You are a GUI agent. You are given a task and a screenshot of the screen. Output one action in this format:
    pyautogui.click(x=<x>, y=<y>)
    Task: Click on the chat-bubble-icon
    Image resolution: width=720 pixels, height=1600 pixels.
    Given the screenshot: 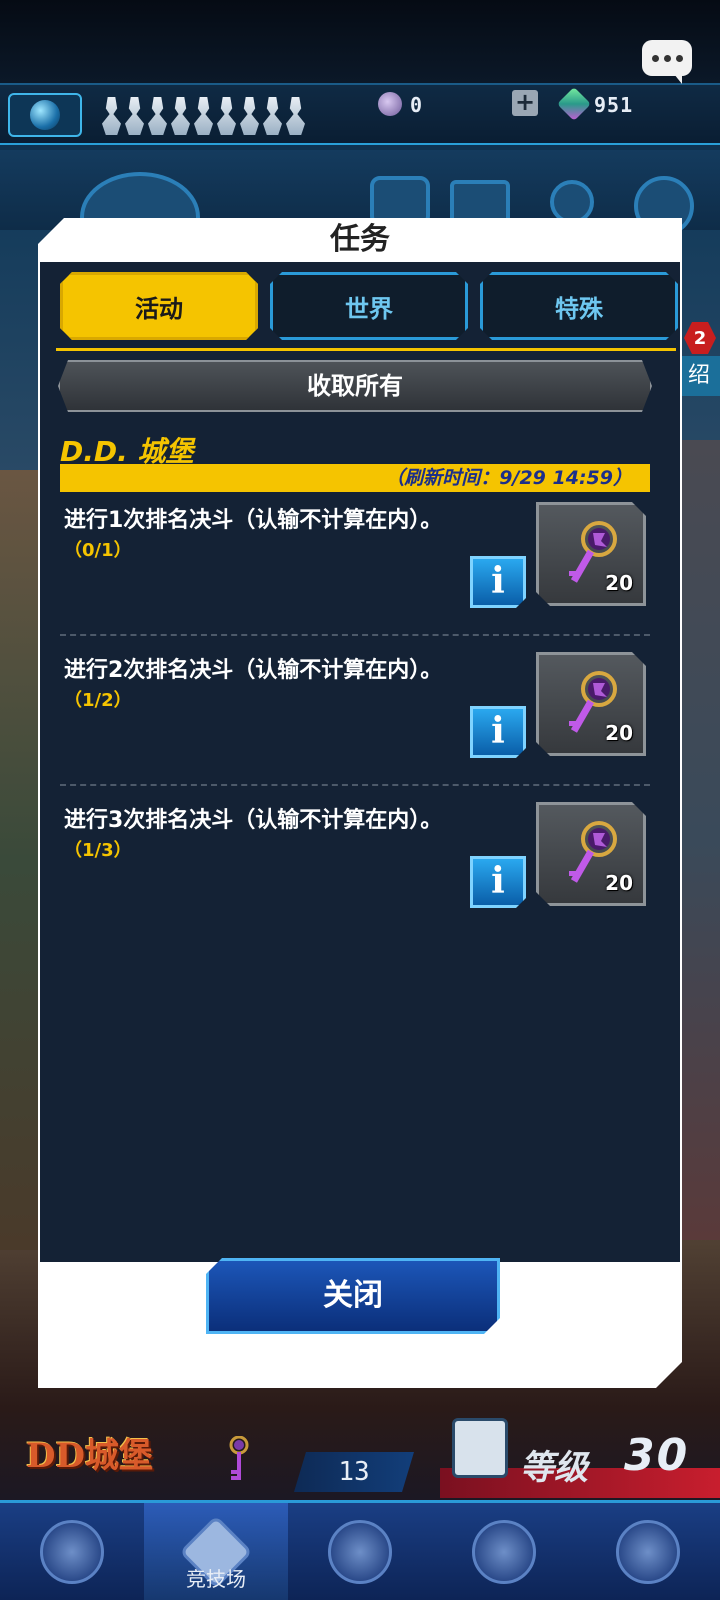 What is the action you would take?
    pyautogui.click(x=667, y=62)
    